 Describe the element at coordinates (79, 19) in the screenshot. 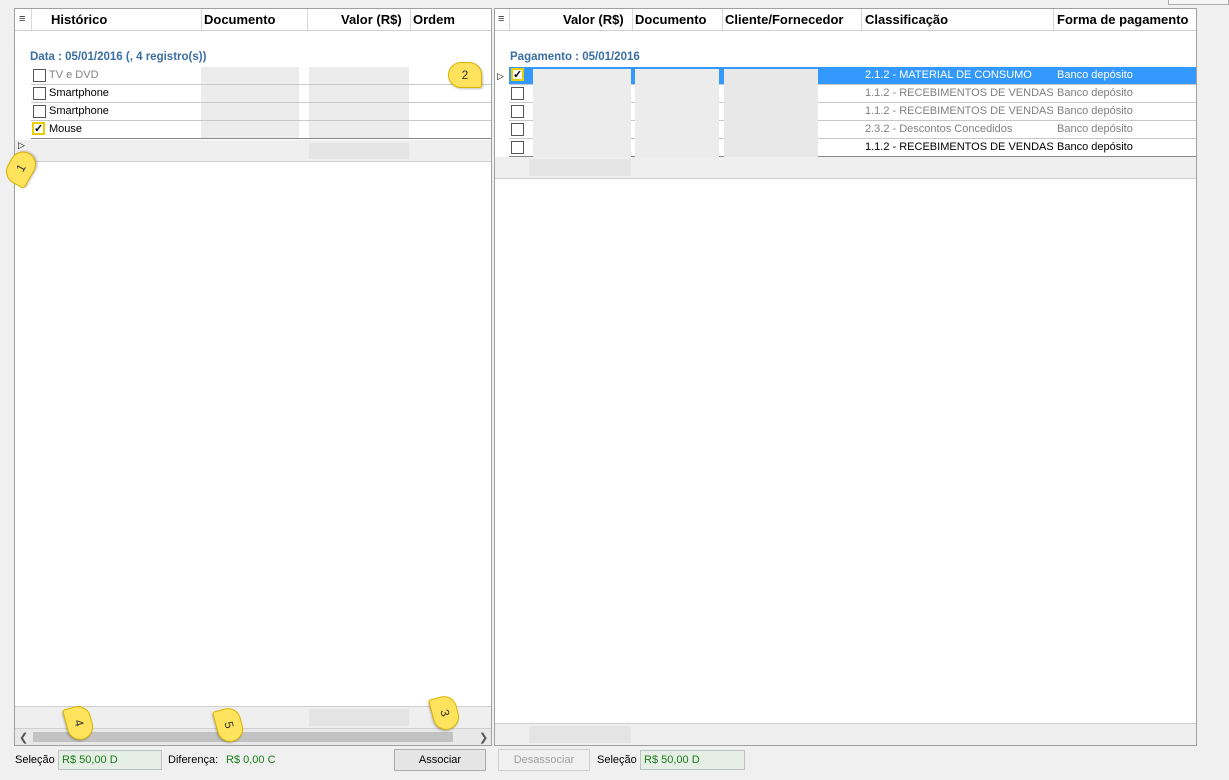

I see `col-historico: Histórico` at that location.